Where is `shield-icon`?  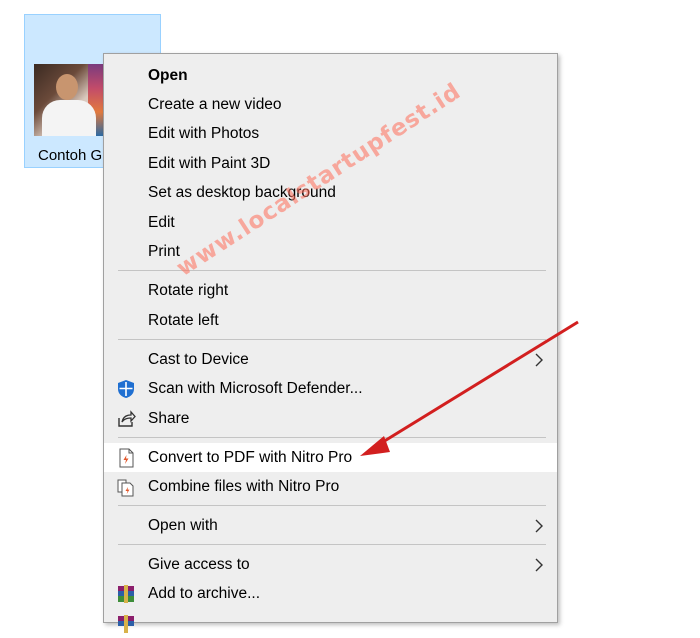 shield-icon is located at coordinates (126, 389).